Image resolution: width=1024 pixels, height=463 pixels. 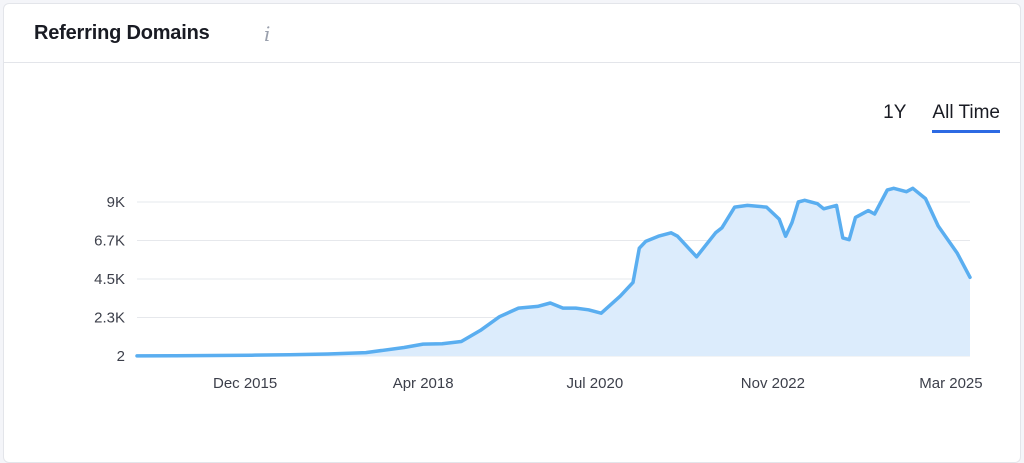 I want to click on y-axis-ticks: 2 2.3K 4.5K 6.7K 9K, so click(x=109, y=279).